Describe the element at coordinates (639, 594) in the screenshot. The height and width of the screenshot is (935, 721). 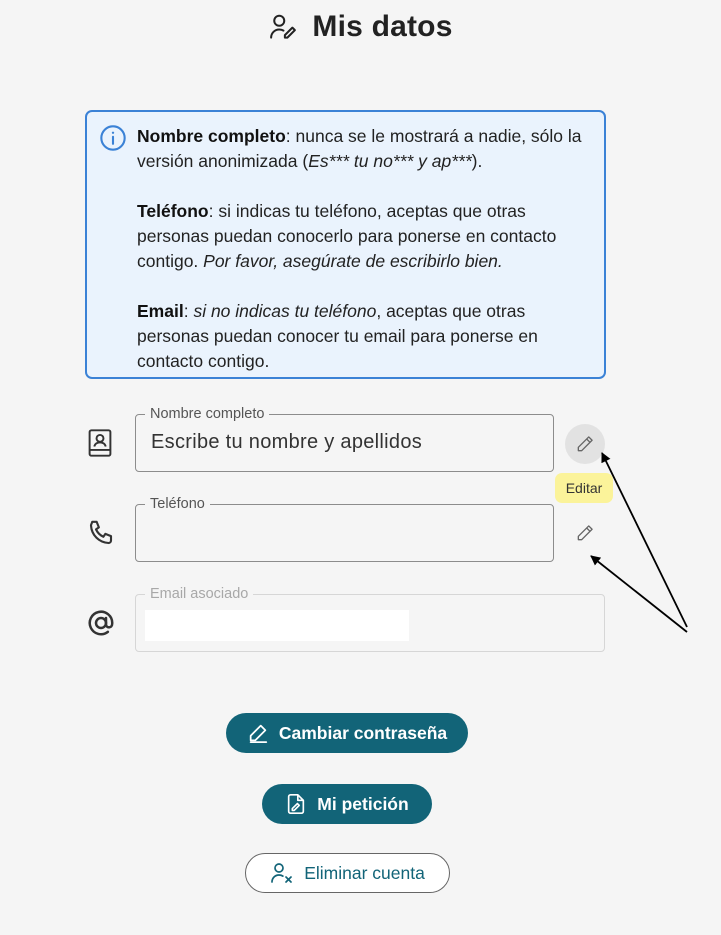
I see `arrow-to-phone-edit` at that location.